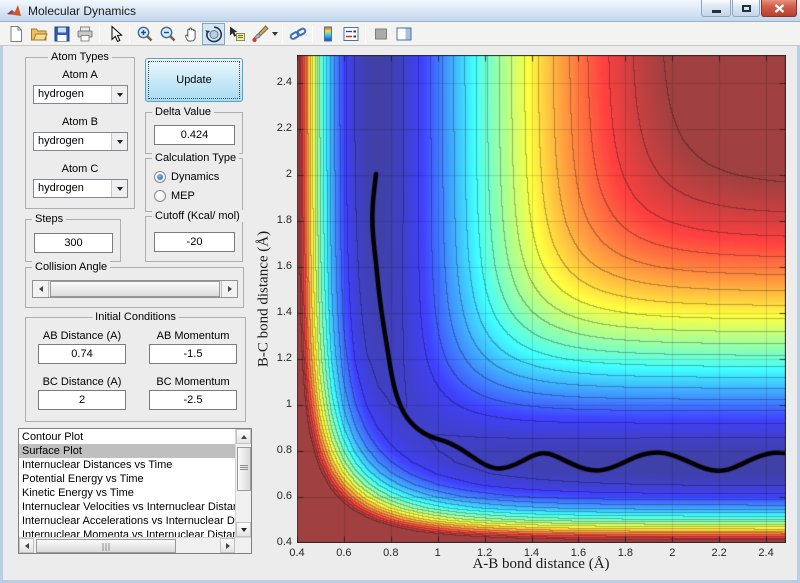 Image resolution: width=800 pixels, height=583 pixels. I want to click on scroll-left-button, so click(26, 545).